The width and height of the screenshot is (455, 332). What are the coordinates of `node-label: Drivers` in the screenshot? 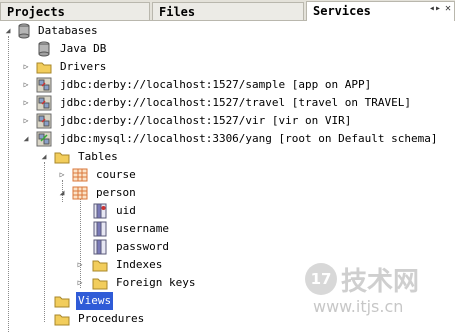 It's located at (83, 66).